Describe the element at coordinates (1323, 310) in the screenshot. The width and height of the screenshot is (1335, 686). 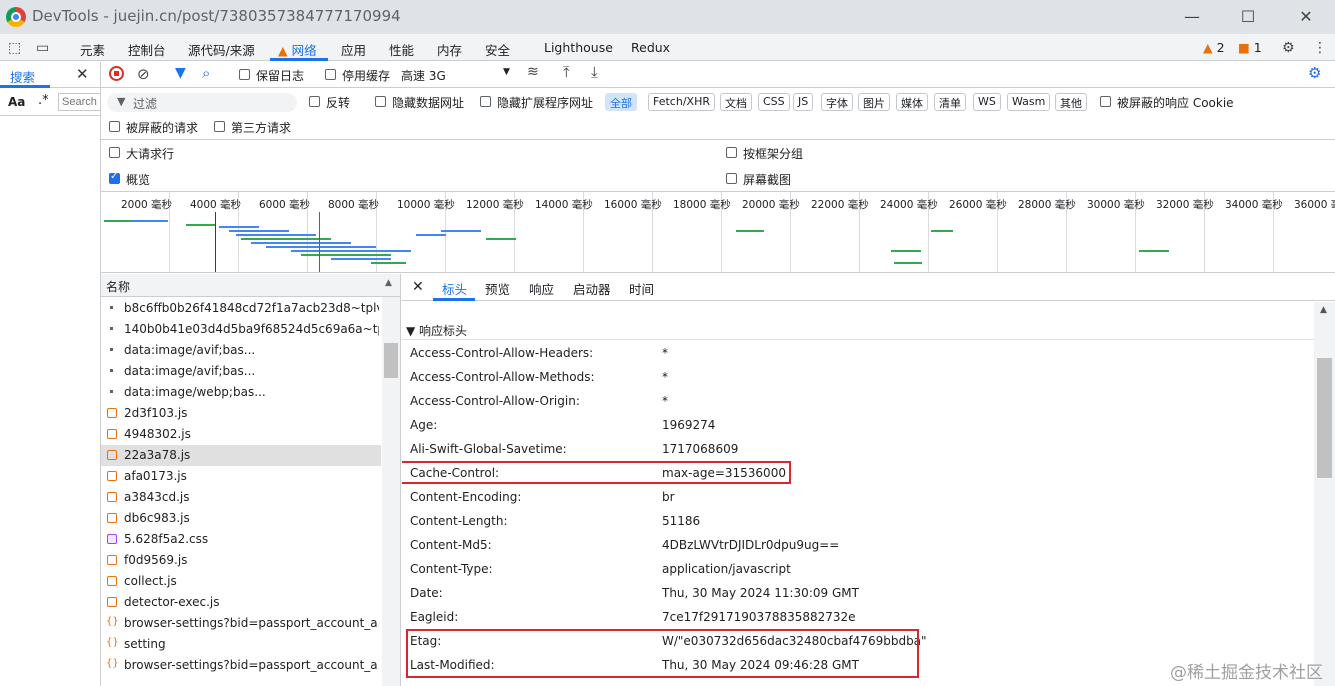
I see `scroll-up-icon: ▲` at that location.